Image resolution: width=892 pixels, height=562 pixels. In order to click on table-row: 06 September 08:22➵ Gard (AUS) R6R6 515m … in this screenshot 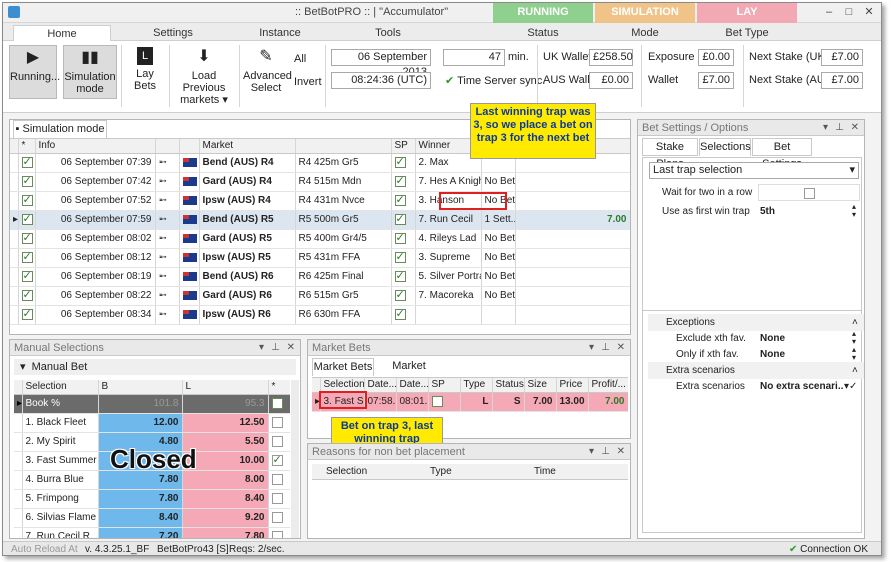, I will do `click(320, 296)`.